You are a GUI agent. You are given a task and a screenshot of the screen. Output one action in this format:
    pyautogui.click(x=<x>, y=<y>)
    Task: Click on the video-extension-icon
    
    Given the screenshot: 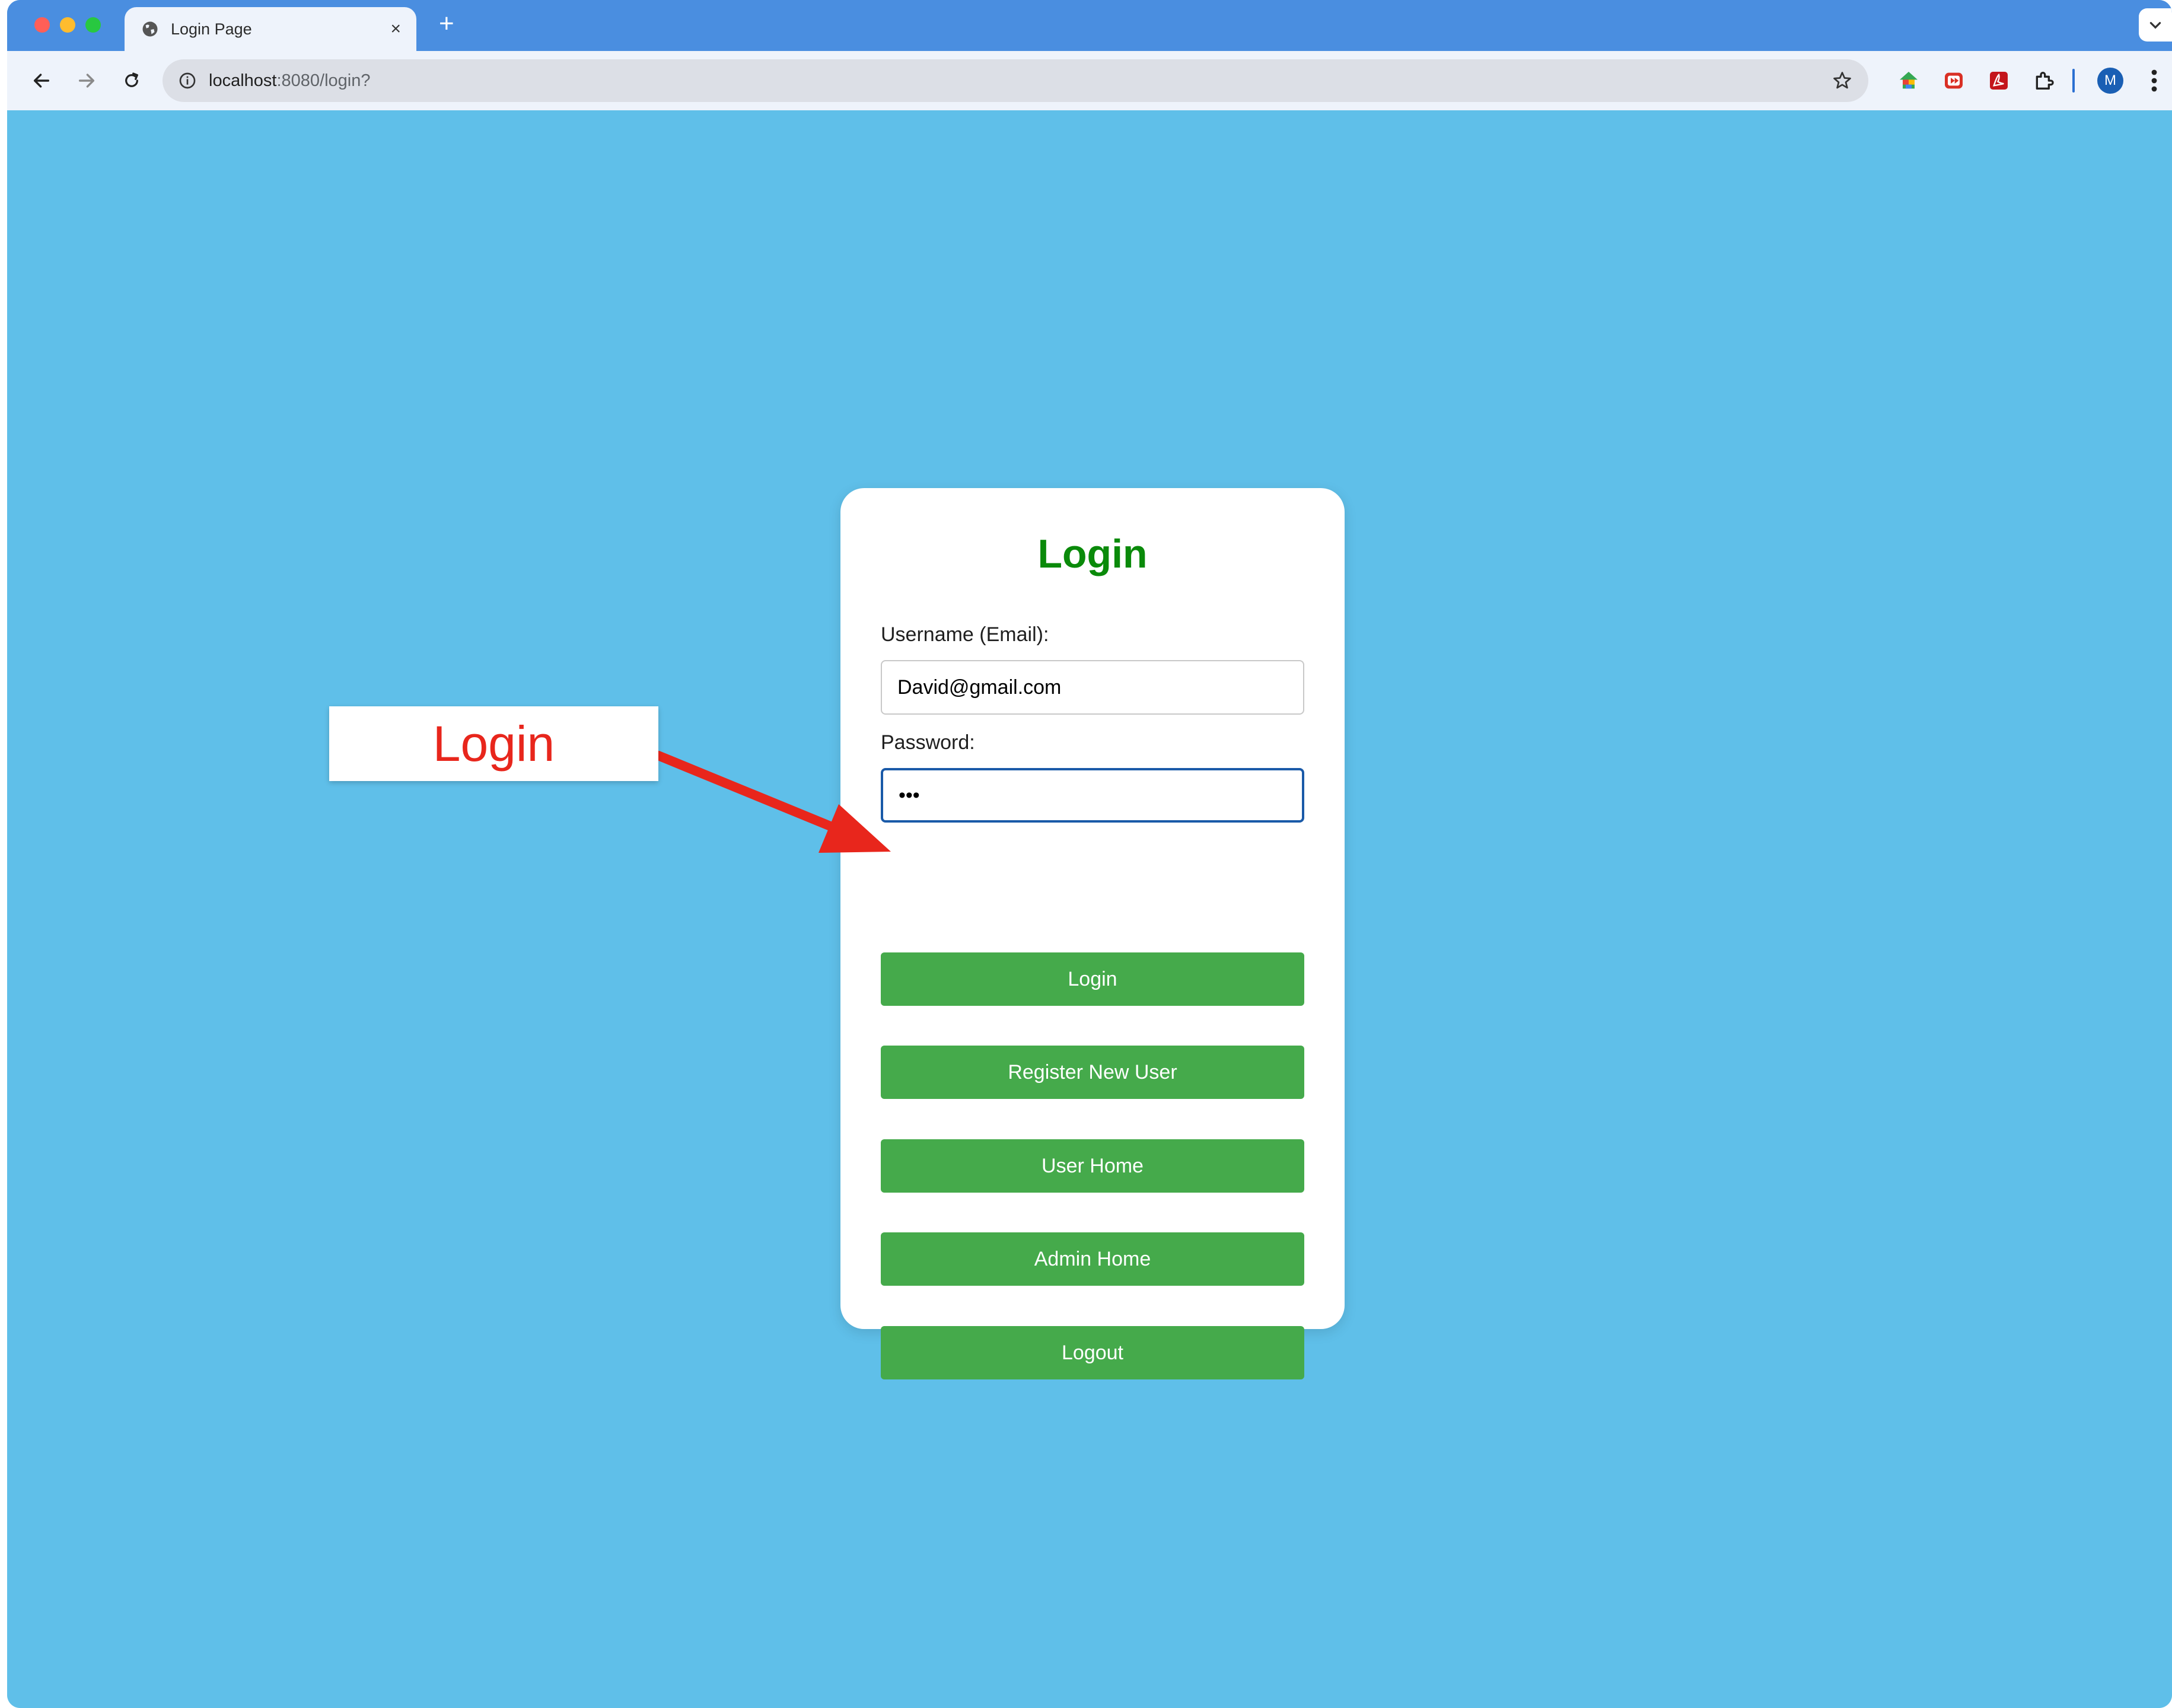 What is the action you would take?
    pyautogui.click(x=1954, y=81)
    